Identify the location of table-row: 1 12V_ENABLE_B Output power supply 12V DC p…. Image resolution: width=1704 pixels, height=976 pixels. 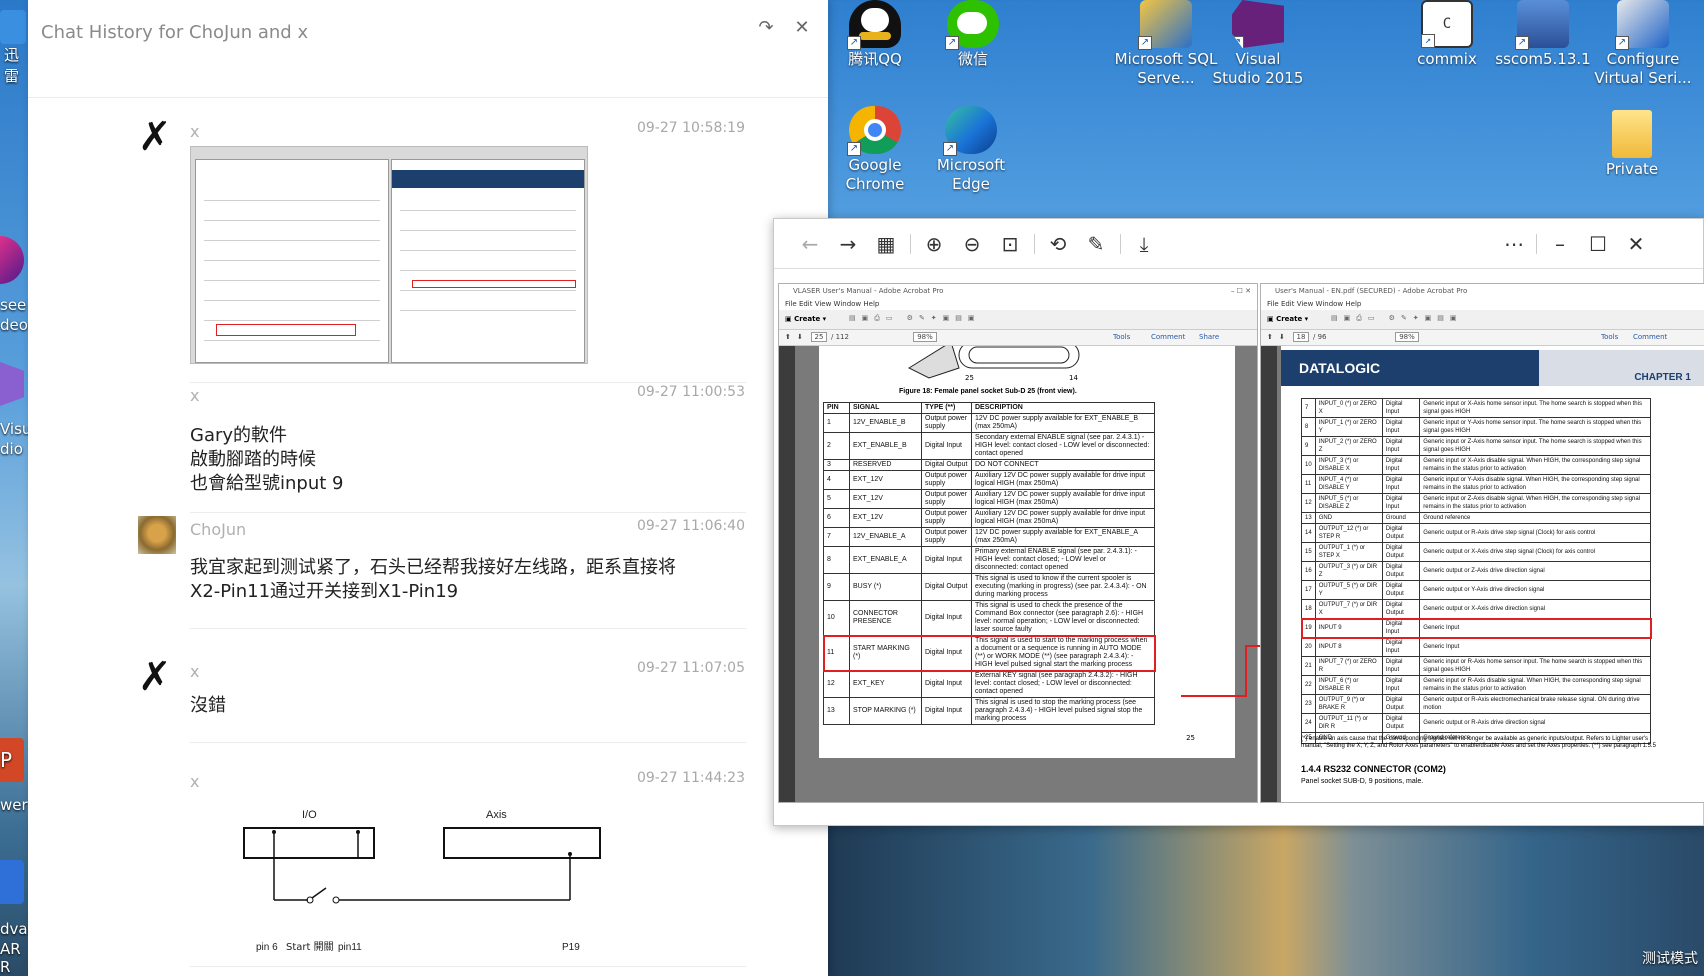
(989, 423).